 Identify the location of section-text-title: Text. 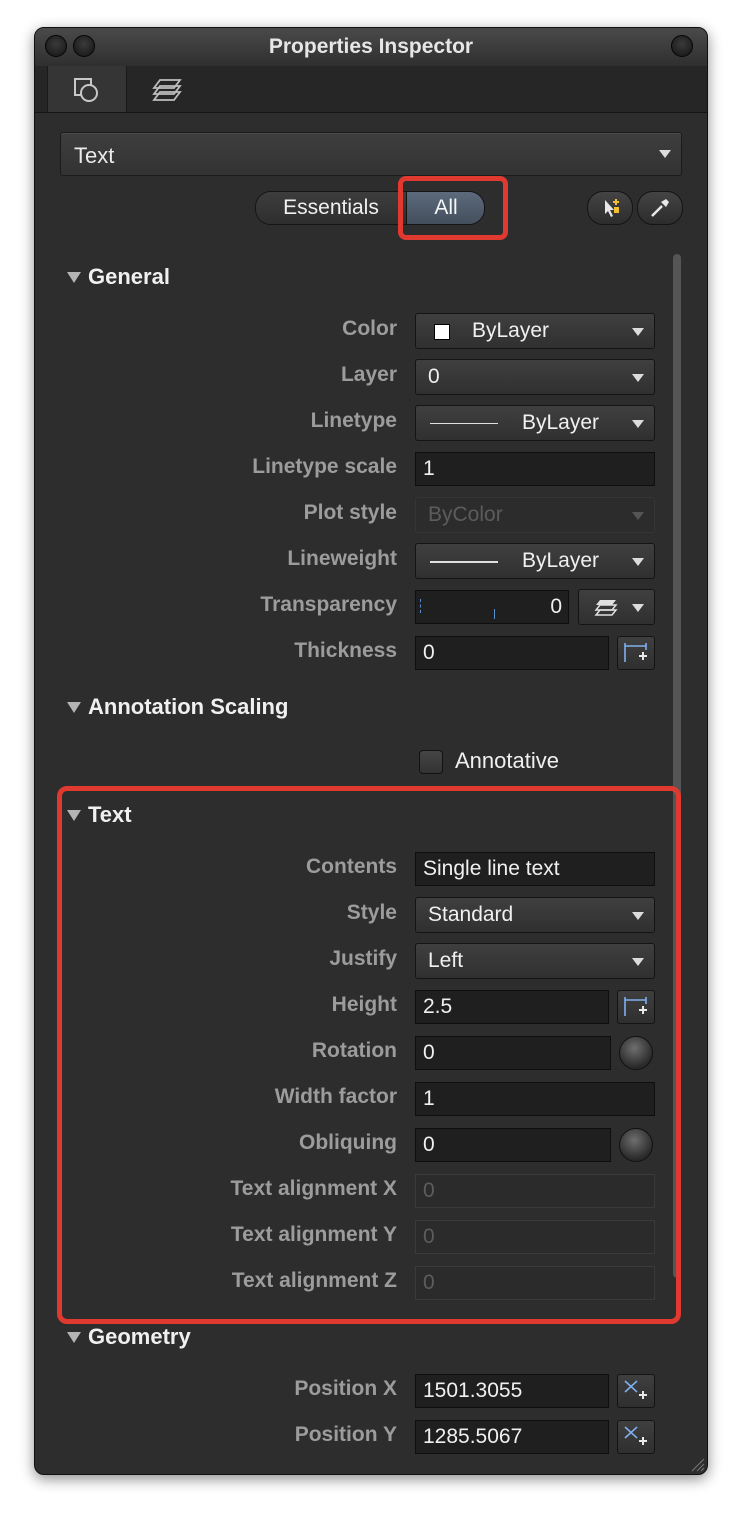
(110, 815).